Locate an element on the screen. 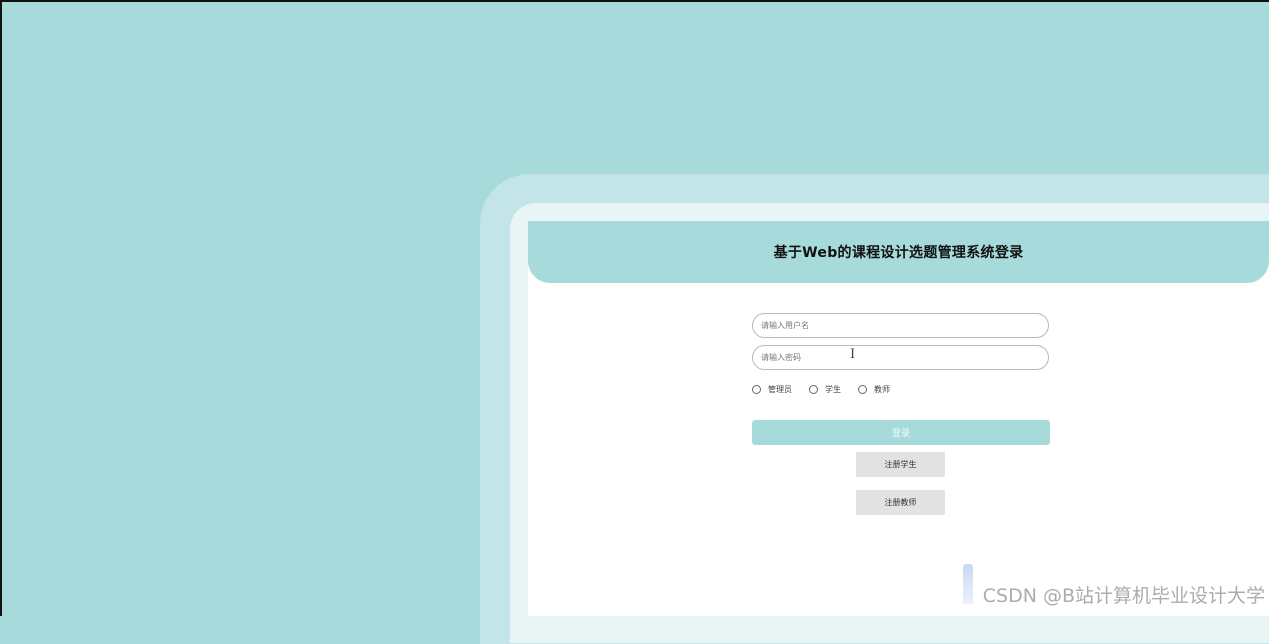  text-cursor-icon: I is located at coordinates (853, 354).